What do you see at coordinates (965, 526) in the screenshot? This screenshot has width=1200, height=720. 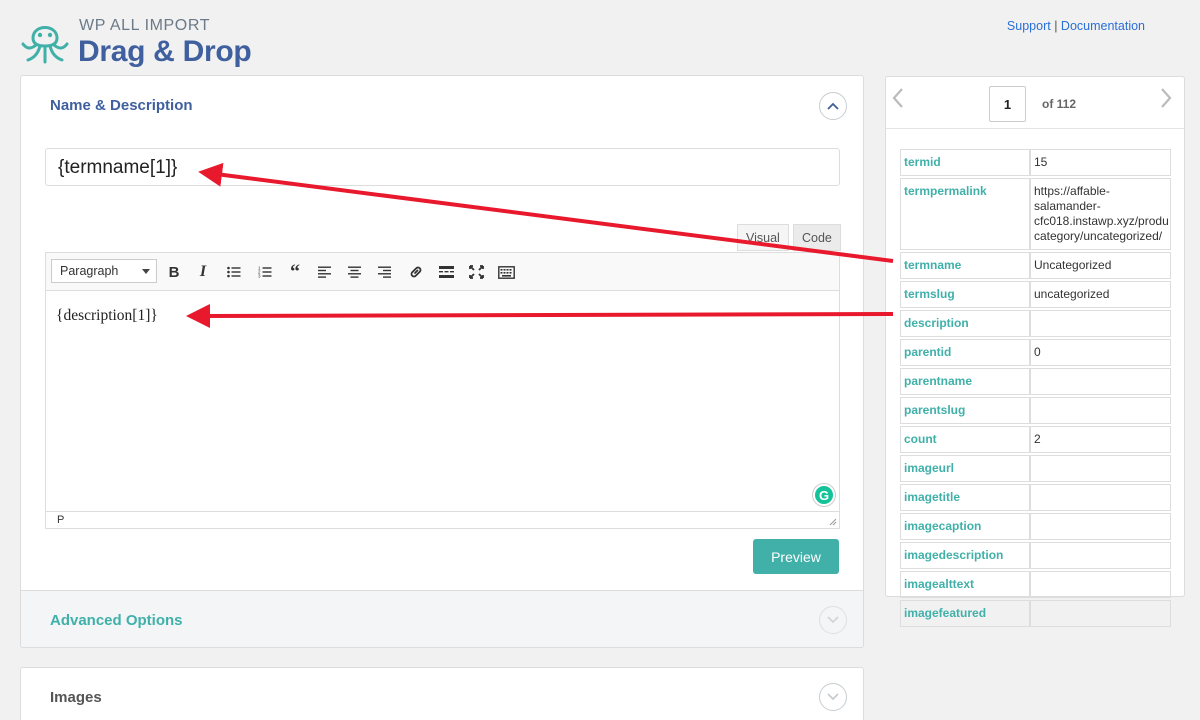 I see `field-key: imagecaption` at bounding box center [965, 526].